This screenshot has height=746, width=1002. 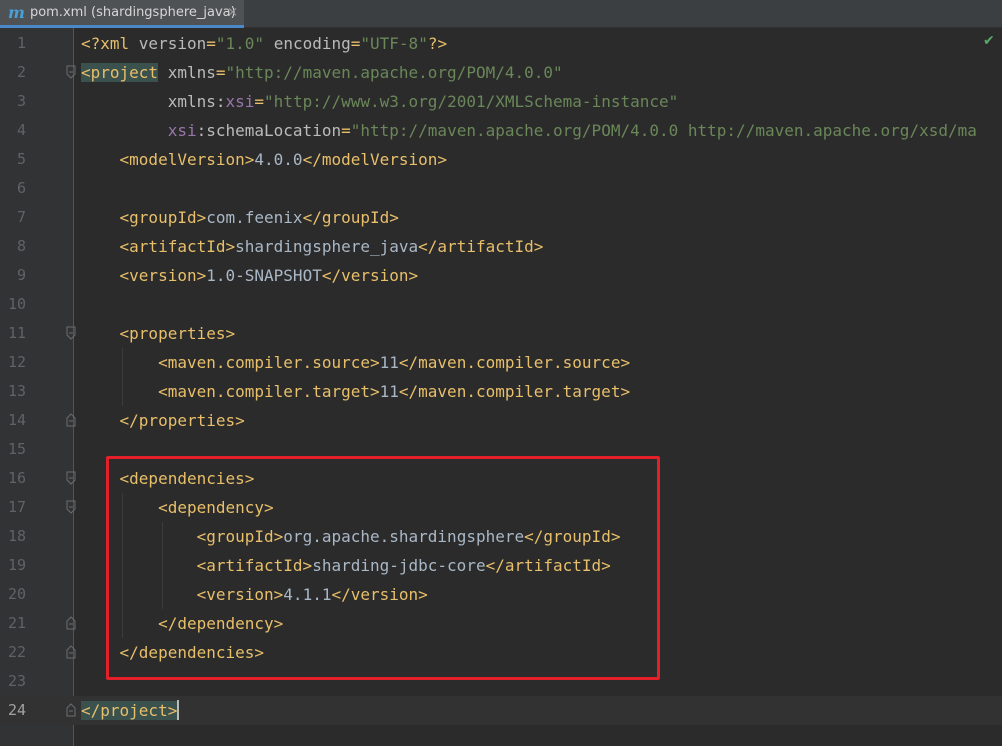 What do you see at coordinates (501, 420) in the screenshot?
I see `code-line: 14 </properties>` at bounding box center [501, 420].